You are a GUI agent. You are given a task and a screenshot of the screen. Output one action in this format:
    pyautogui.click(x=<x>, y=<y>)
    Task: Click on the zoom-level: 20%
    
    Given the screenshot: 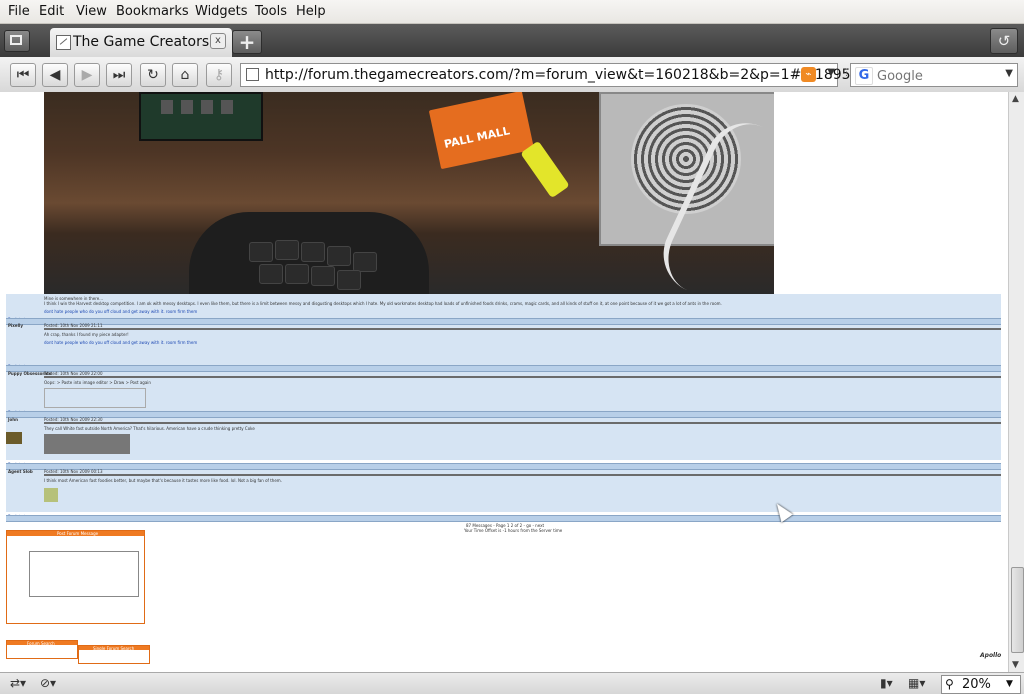 What is the action you would take?
    pyautogui.click(x=976, y=684)
    